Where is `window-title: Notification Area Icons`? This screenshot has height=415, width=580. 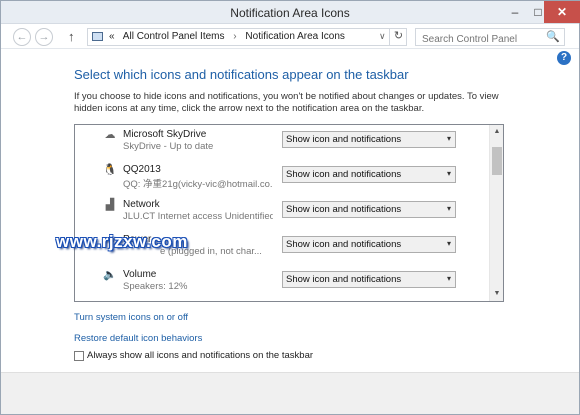 window-title: Notification Area Icons is located at coordinates (290, 13).